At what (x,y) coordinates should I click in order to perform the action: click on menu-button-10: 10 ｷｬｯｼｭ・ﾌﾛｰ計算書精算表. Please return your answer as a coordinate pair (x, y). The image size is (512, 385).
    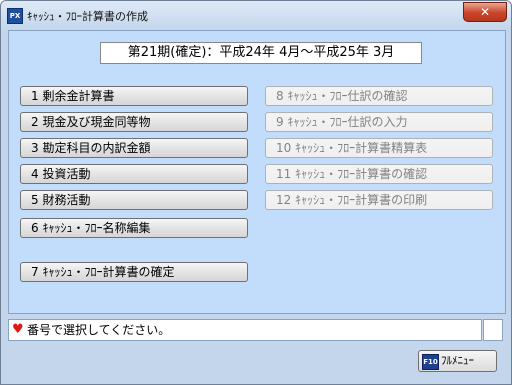
    Looking at the image, I should click on (379, 148).